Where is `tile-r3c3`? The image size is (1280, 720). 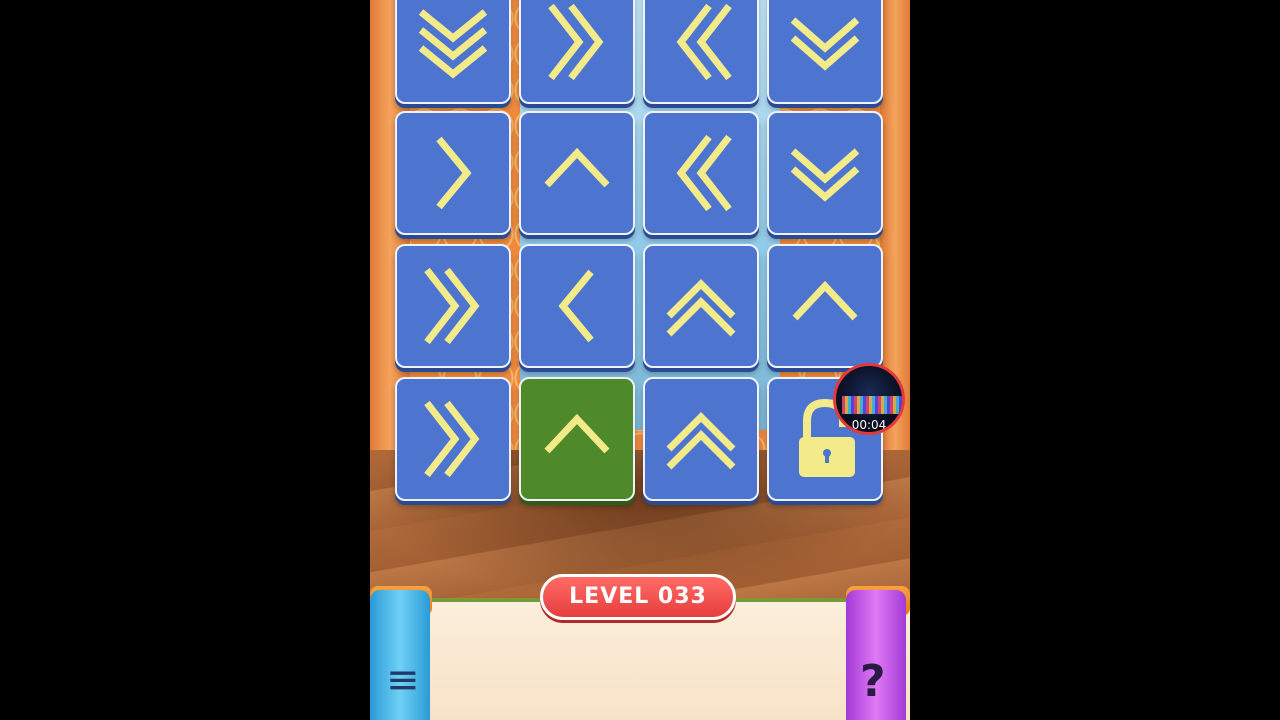
tile-r3c3 is located at coordinates (701, 306).